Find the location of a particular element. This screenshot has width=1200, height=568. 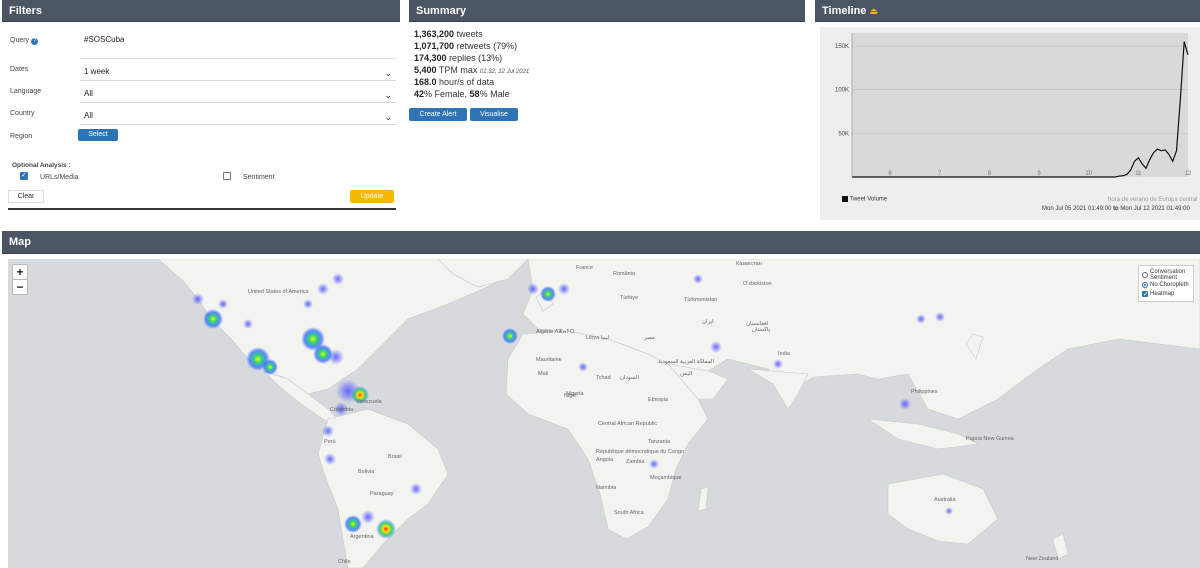

map-country-label: پاکستان is located at coordinates (761, 330).